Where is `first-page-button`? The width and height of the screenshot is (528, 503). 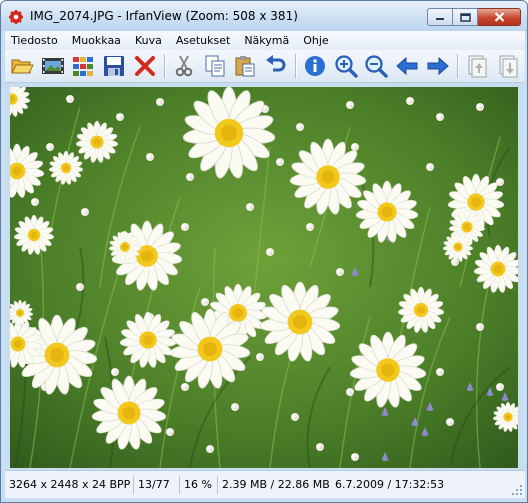 first-page-button is located at coordinates (477, 66).